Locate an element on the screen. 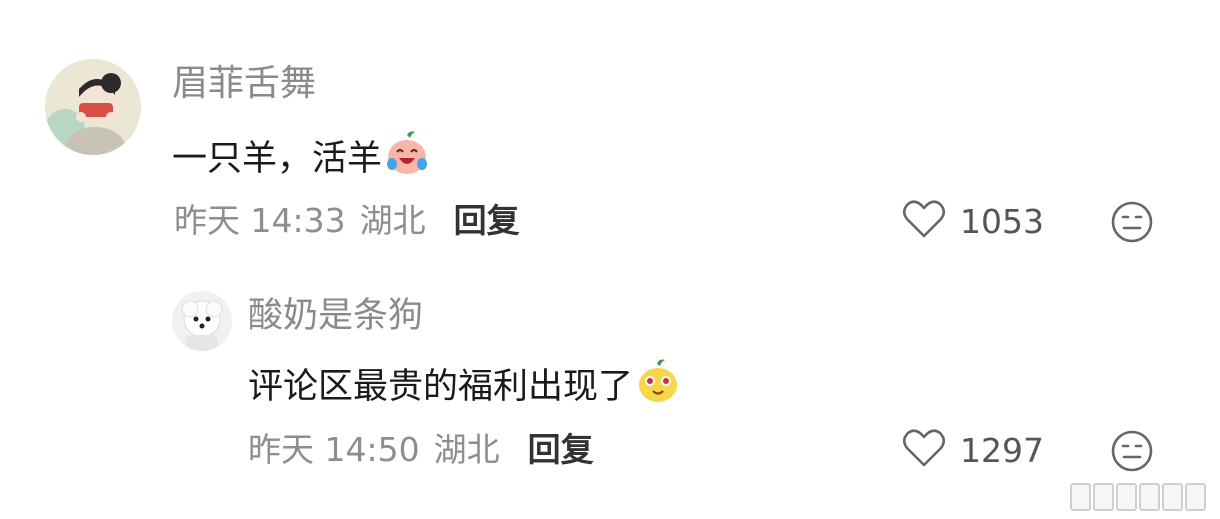  comment-time: 昨天 14:50 is located at coordinates (334, 449).